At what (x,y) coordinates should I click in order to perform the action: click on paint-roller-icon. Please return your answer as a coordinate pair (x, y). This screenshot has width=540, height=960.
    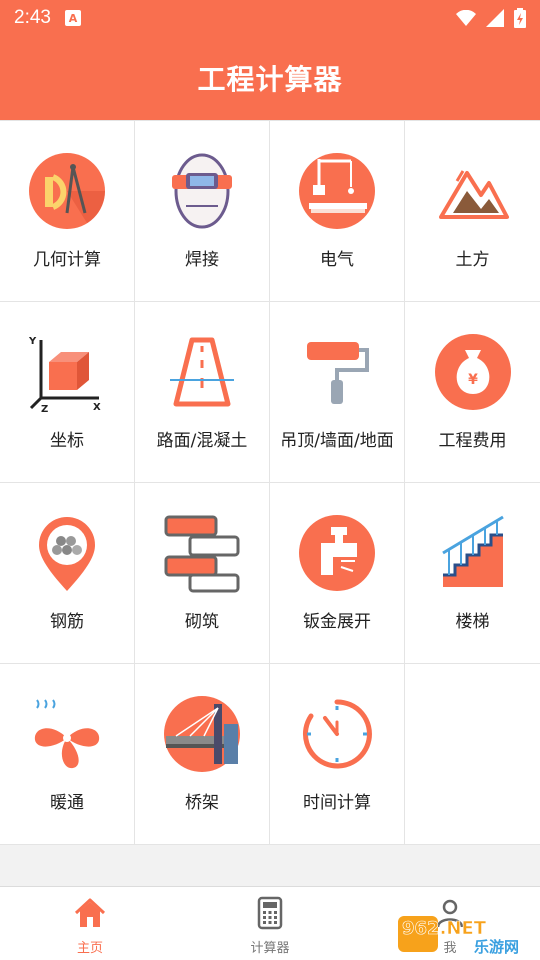
    Looking at the image, I should click on (338, 373).